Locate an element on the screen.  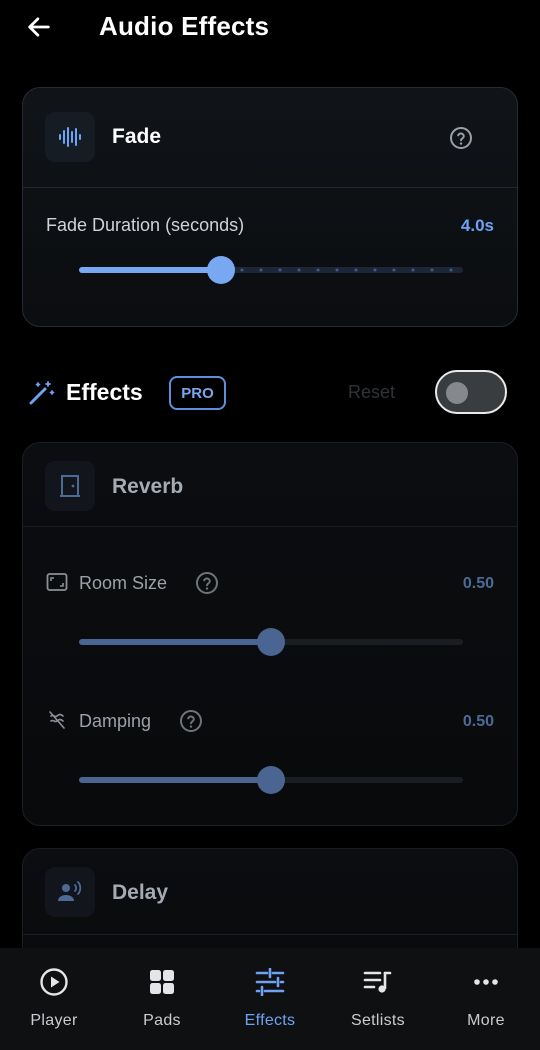
door-icon is located at coordinates (70, 486).